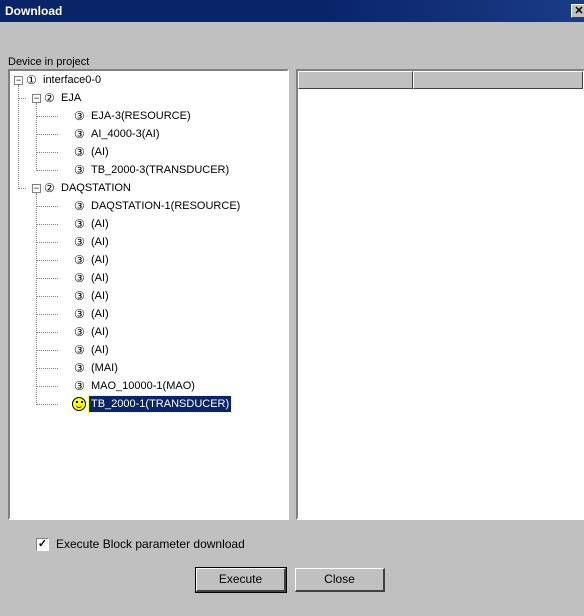  I want to click on tree-node-label: TB_2000-1(TRANSDUCER), so click(160, 404).